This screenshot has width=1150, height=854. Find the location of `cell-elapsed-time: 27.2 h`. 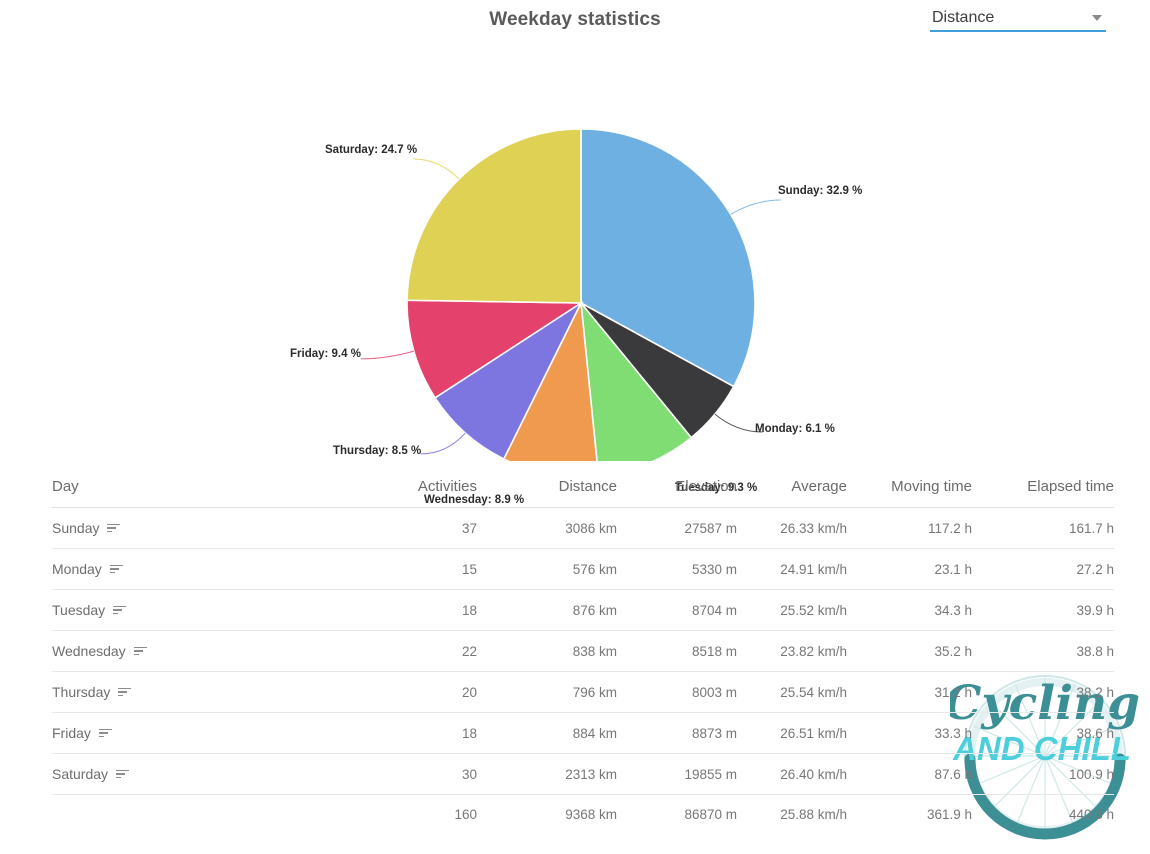

cell-elapsed-time: 27.2 h is located at coordinates (1043, 569).